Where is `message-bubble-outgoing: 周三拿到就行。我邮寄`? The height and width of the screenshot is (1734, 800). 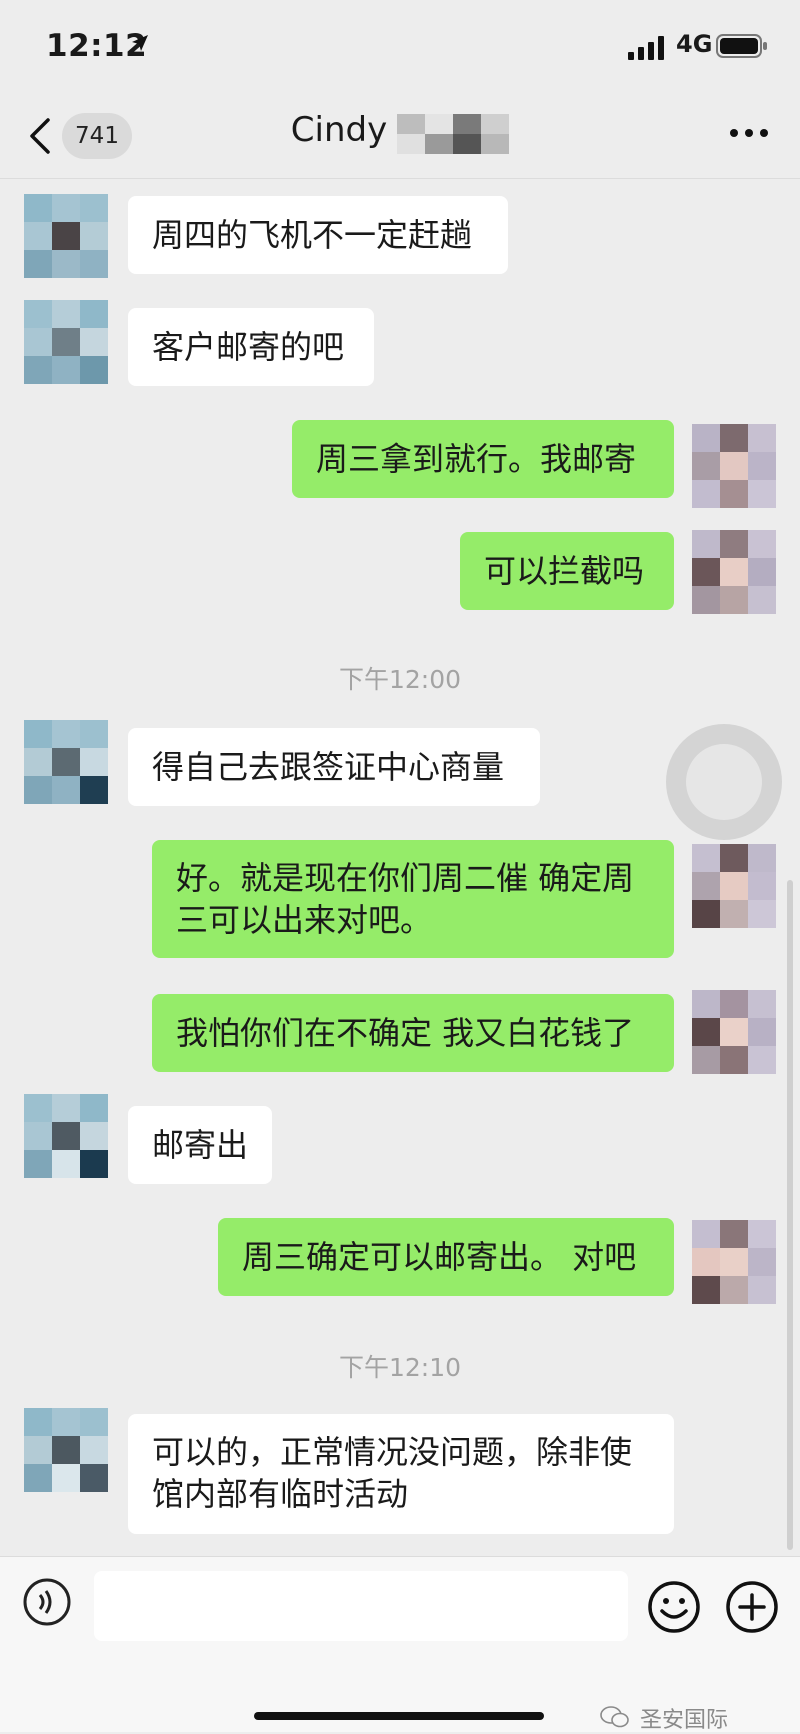
message-bubble-outgoing: 周三拿到就行。我邮寄 is located at coordinates (483, 459).